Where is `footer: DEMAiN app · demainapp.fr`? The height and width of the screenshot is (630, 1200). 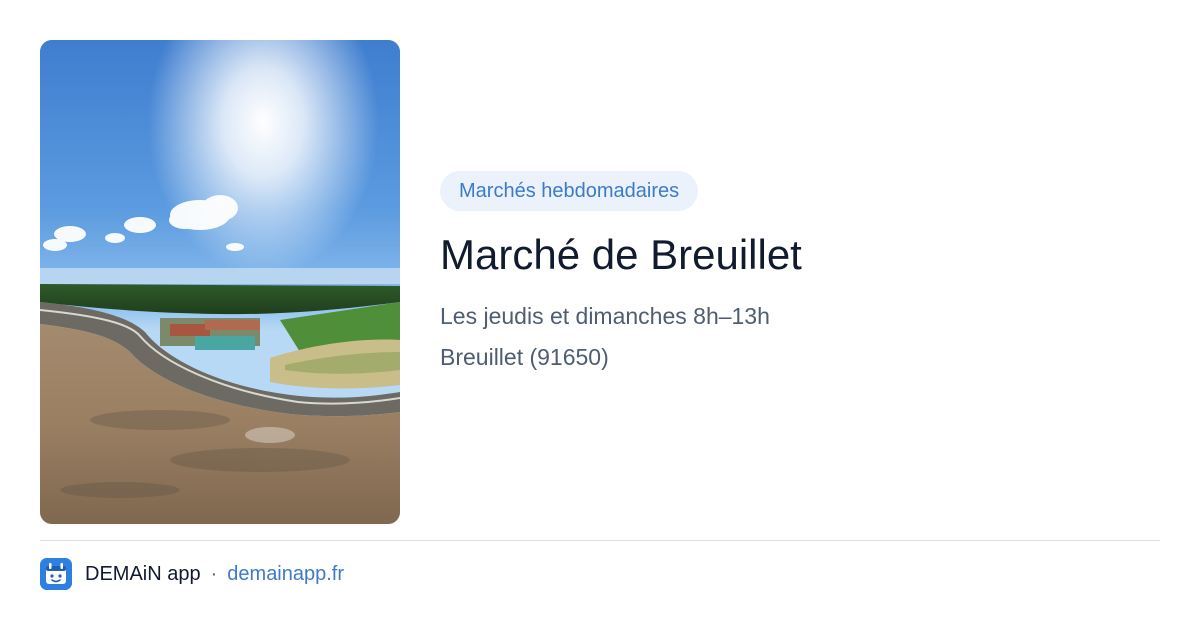 footer: DEMAiN app · demainapp.fr is located at coordinates (192, 574).